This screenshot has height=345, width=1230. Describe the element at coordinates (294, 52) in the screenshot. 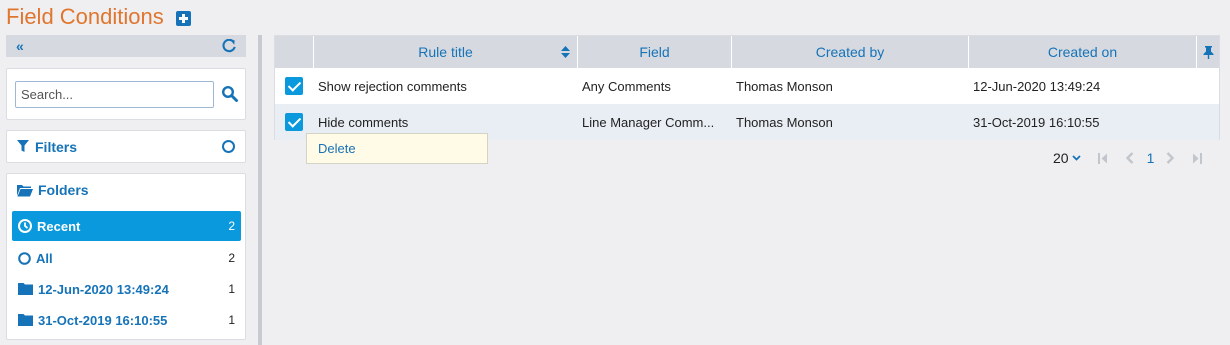

I see `select-column-header` at that location.